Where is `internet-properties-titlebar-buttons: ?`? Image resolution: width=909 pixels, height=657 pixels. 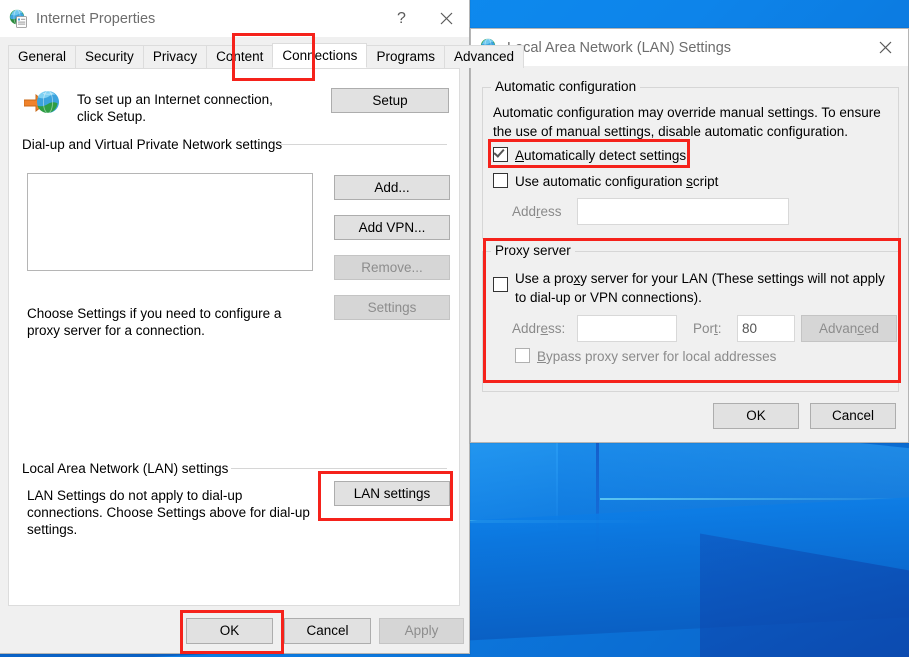
internet-properties-titlebar-buttons: ? is located at coordinates (424, 18).